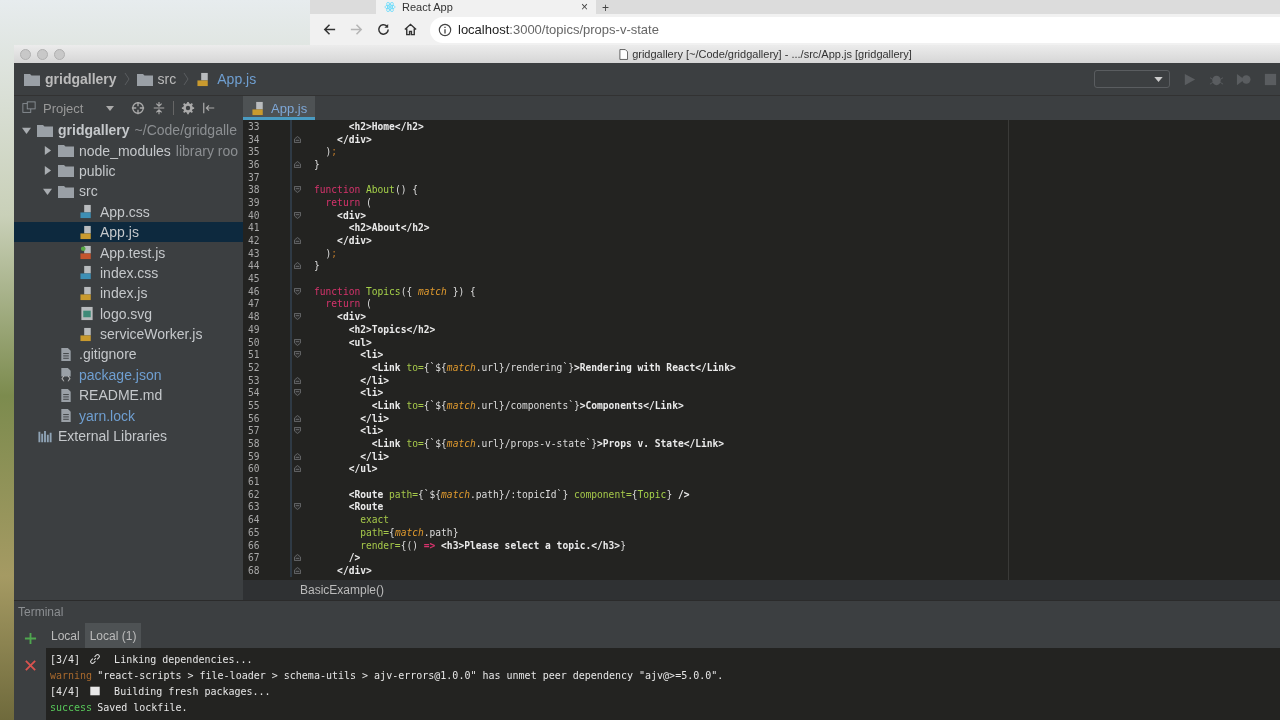 Image resolution: width=1280 pixels, height=720 pixels. I want to click on tree-item: package.json, so click(128, 375).